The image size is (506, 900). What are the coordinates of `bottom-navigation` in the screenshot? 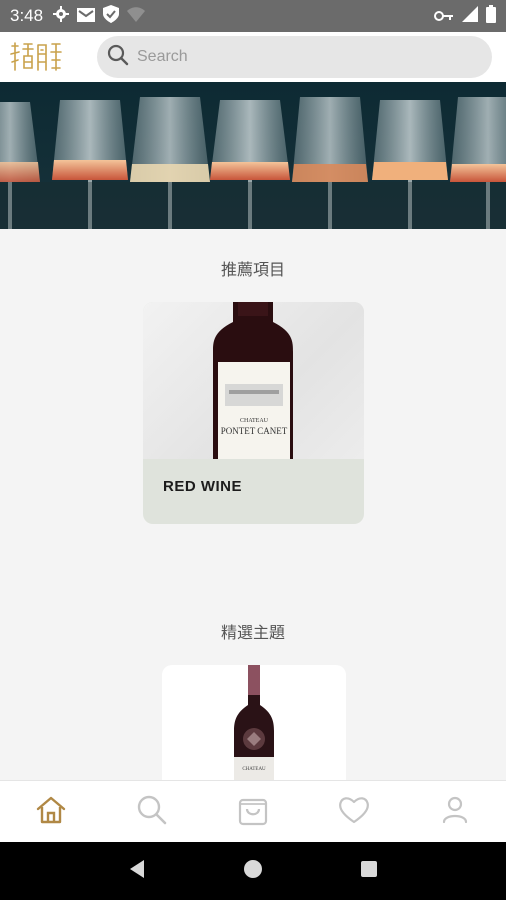 It's located at (253, 811).